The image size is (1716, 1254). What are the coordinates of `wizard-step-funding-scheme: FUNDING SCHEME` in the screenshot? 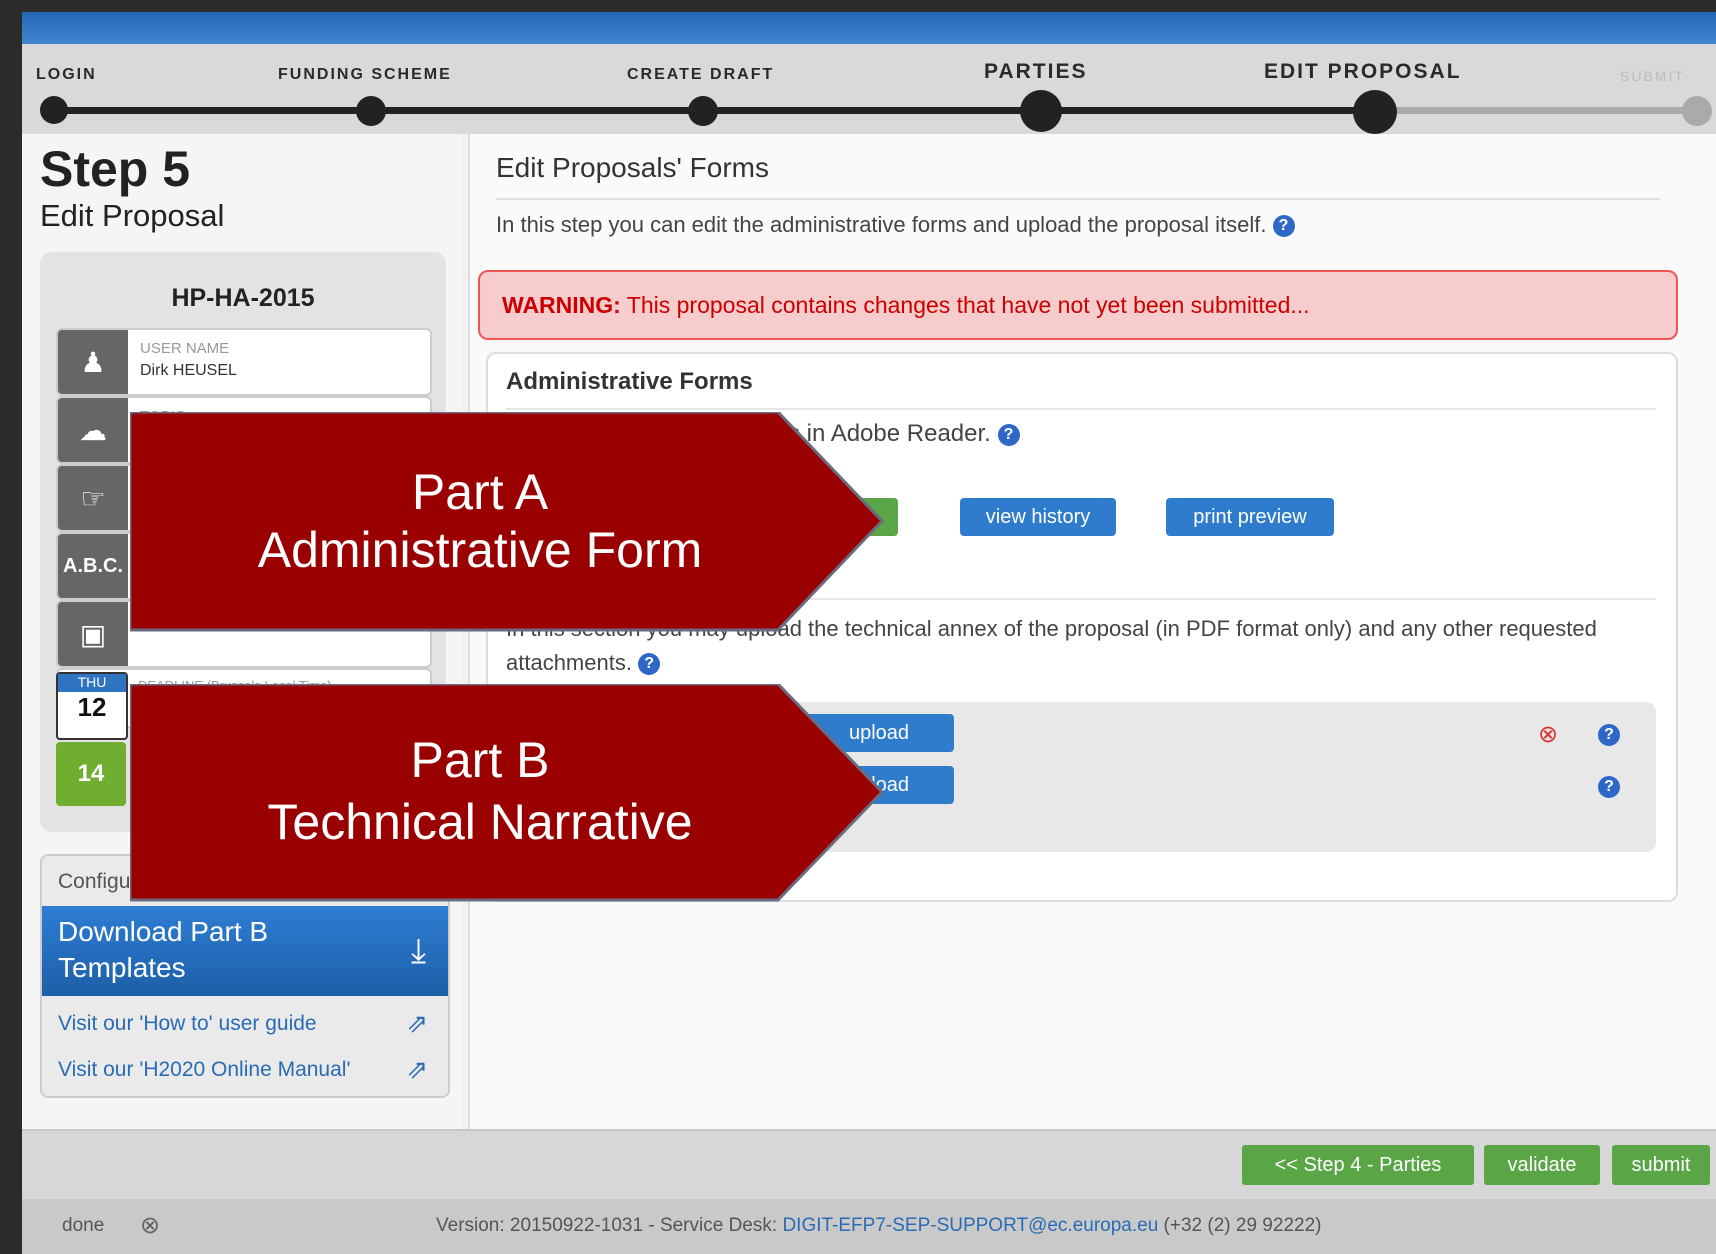 It's located at (365, 75).